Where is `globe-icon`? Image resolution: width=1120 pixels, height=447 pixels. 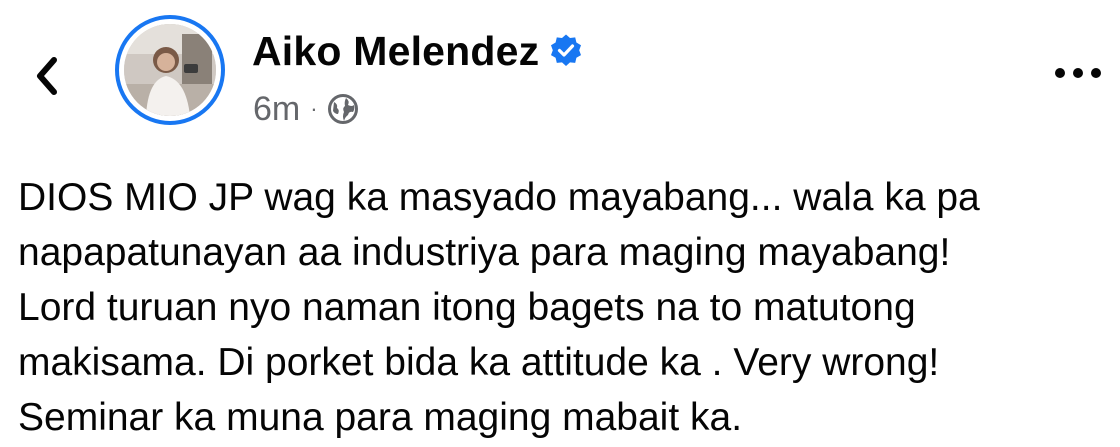 globe-icon is located at coordinates (343, 109).